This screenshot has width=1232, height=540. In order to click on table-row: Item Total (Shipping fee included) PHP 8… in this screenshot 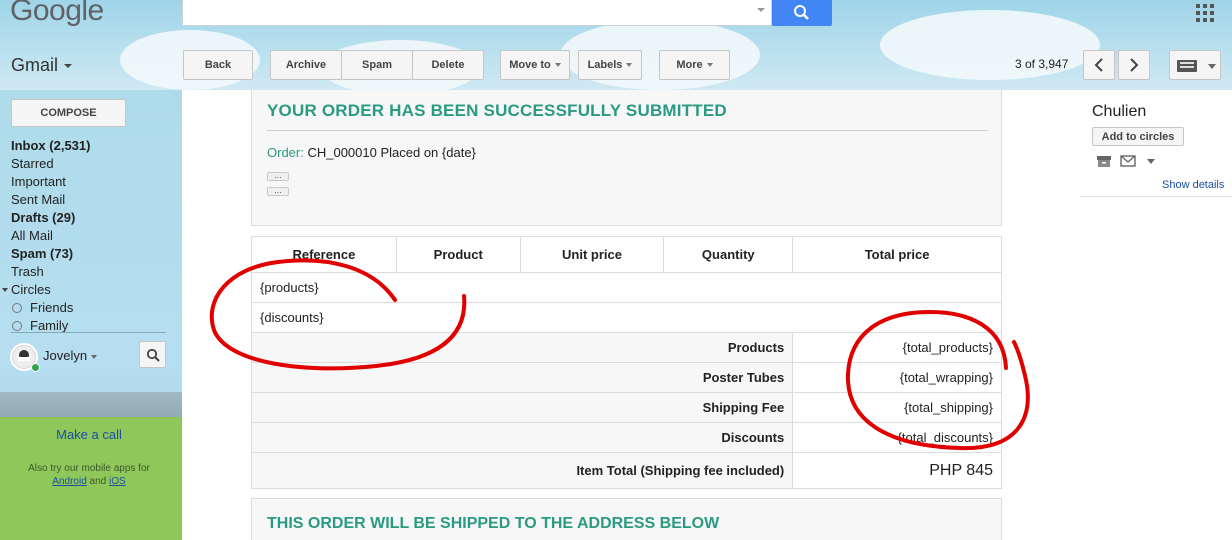, I will do `click(626, 470)`.